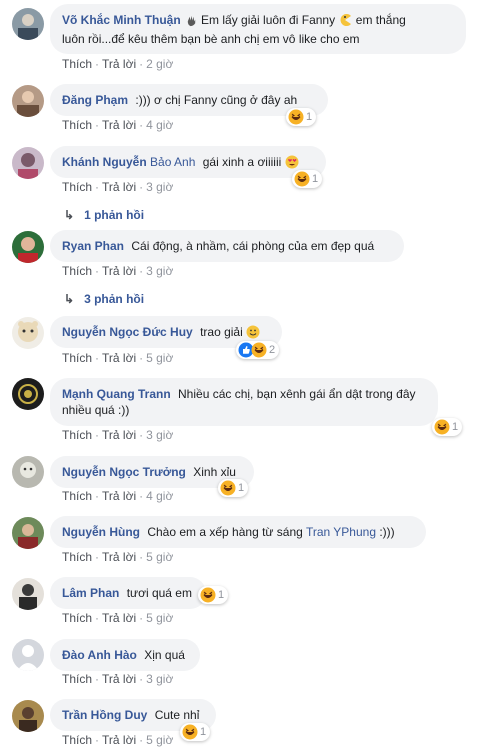 Image resolution: width=489 pixels, height=752 pixels. I want to click on comment-author: Ryan Phan, so click(93, 246).